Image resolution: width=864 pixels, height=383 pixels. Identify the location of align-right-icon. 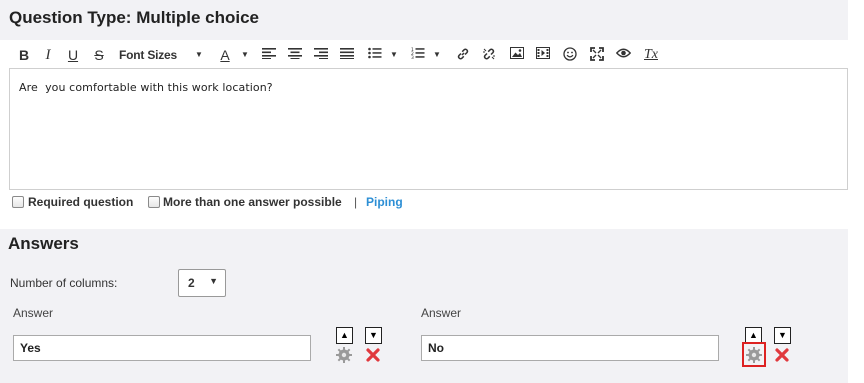
(321, 55).